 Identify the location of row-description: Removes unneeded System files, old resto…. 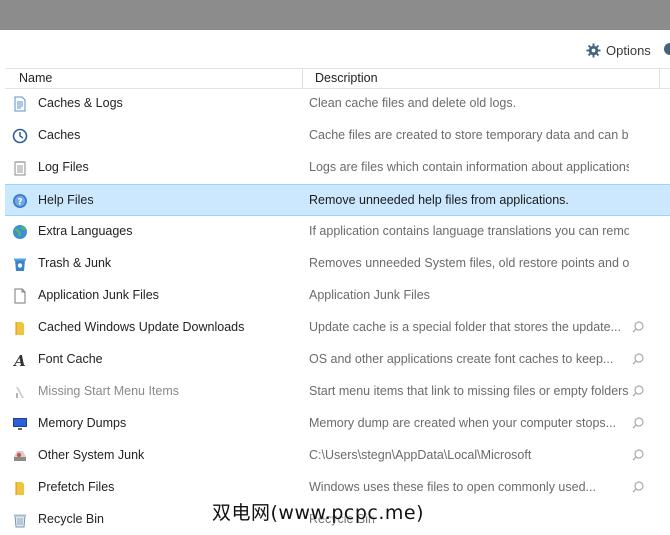
(469, 263).